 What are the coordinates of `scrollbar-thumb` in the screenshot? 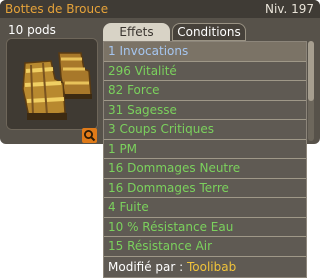 It's located at (311, 71).